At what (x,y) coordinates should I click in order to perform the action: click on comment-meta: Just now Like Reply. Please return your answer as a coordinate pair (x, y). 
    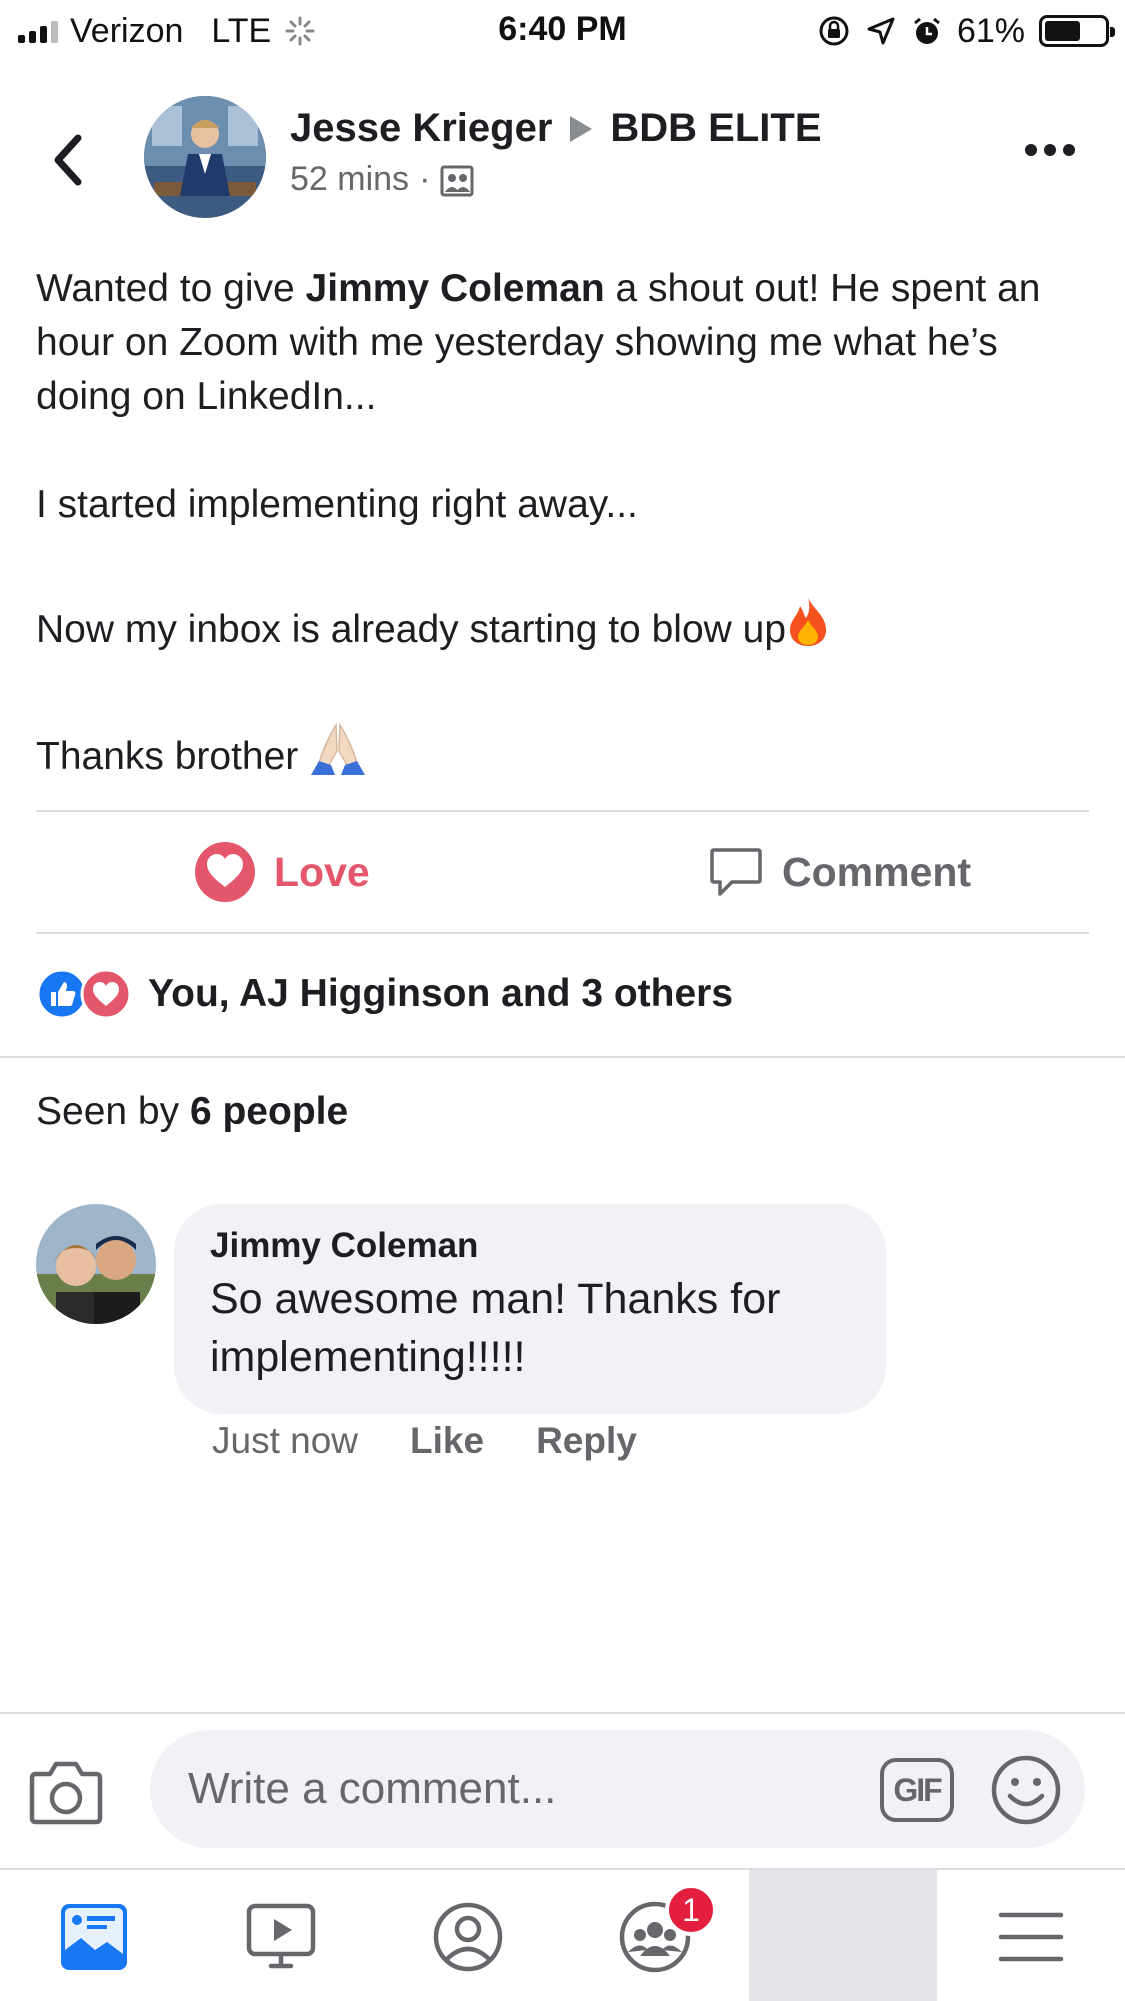
    Looking at the image, I should click on (424, 1441).